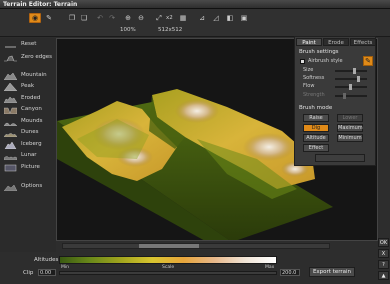 Image resolution: width=390 pixels, height=284 pixels. I want to click on eroded-icon, so click(10, 99).